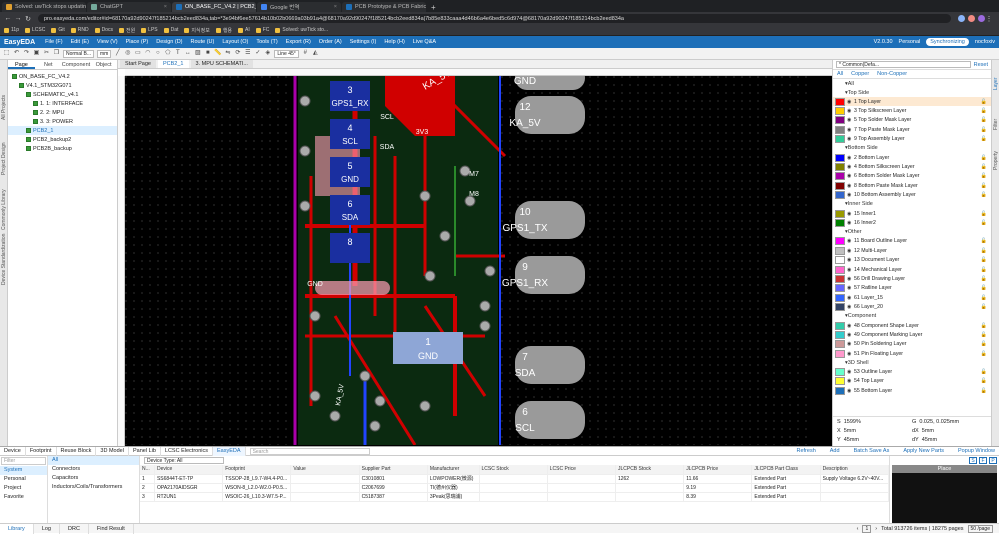 This screenshot has height=543, width=999. Describe the element at coordinates (912, 325) in the screenshot. I see `layer-row: ◉ 48 Component Shape Layer 🔓` at that location.